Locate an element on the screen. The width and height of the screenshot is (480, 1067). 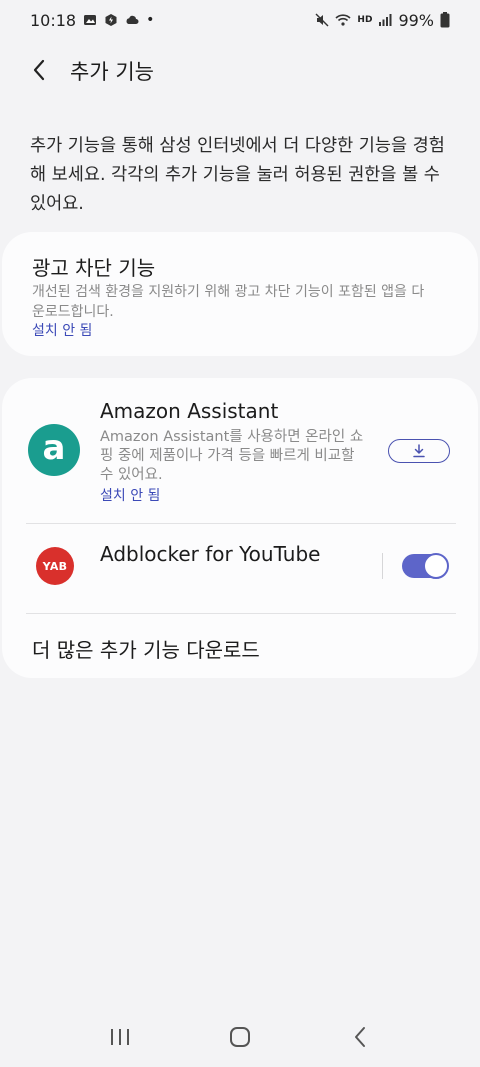
back-nav-button is located at coordinates (360, 1037).